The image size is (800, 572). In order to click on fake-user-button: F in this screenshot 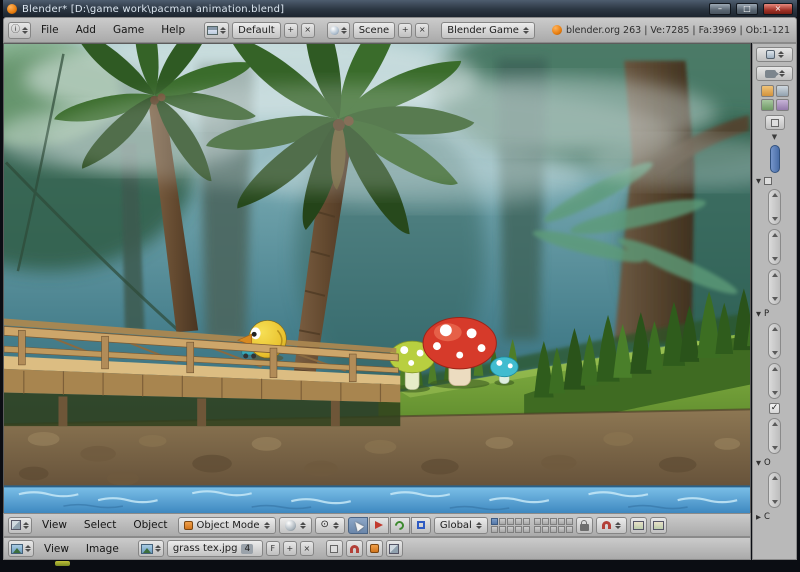, I will do `click(272, 548)`.